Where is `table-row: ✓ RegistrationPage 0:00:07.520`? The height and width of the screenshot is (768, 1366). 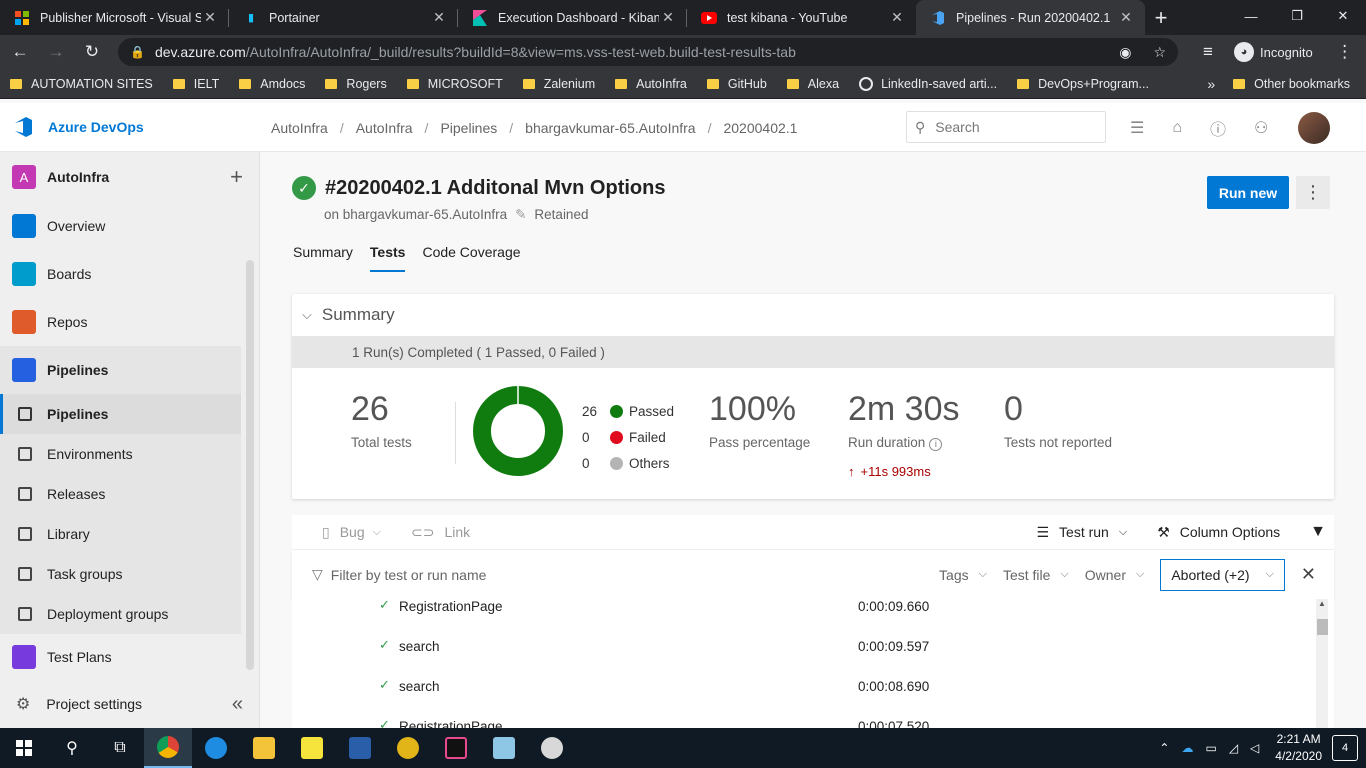
table-row: ✓ RegistrationPage 0:00:07.520 is located at coordinates (813, 719).